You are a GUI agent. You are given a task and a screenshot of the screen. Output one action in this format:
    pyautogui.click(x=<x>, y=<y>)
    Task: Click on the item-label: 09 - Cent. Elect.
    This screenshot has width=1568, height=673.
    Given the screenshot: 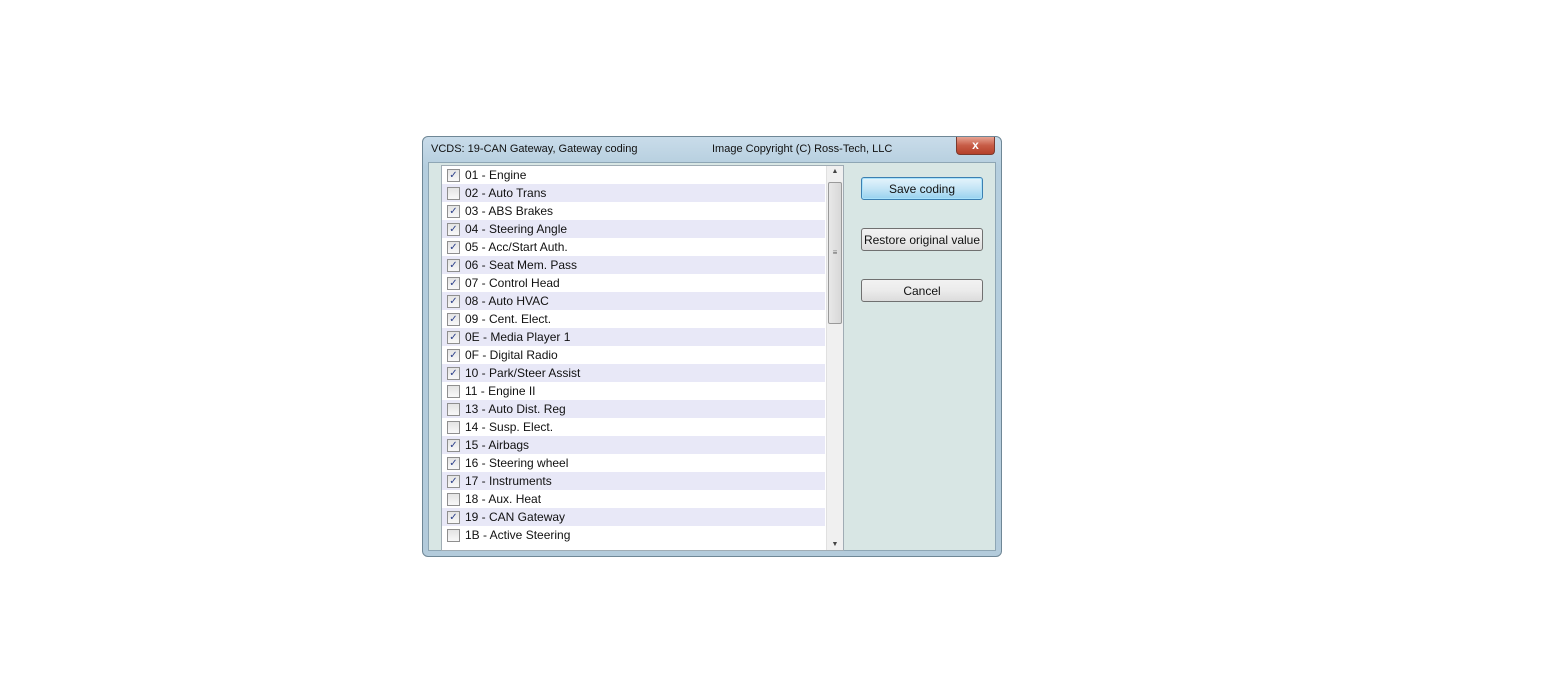 What is the action you would take?
    pyautogui.click(x=508, y=319)
    